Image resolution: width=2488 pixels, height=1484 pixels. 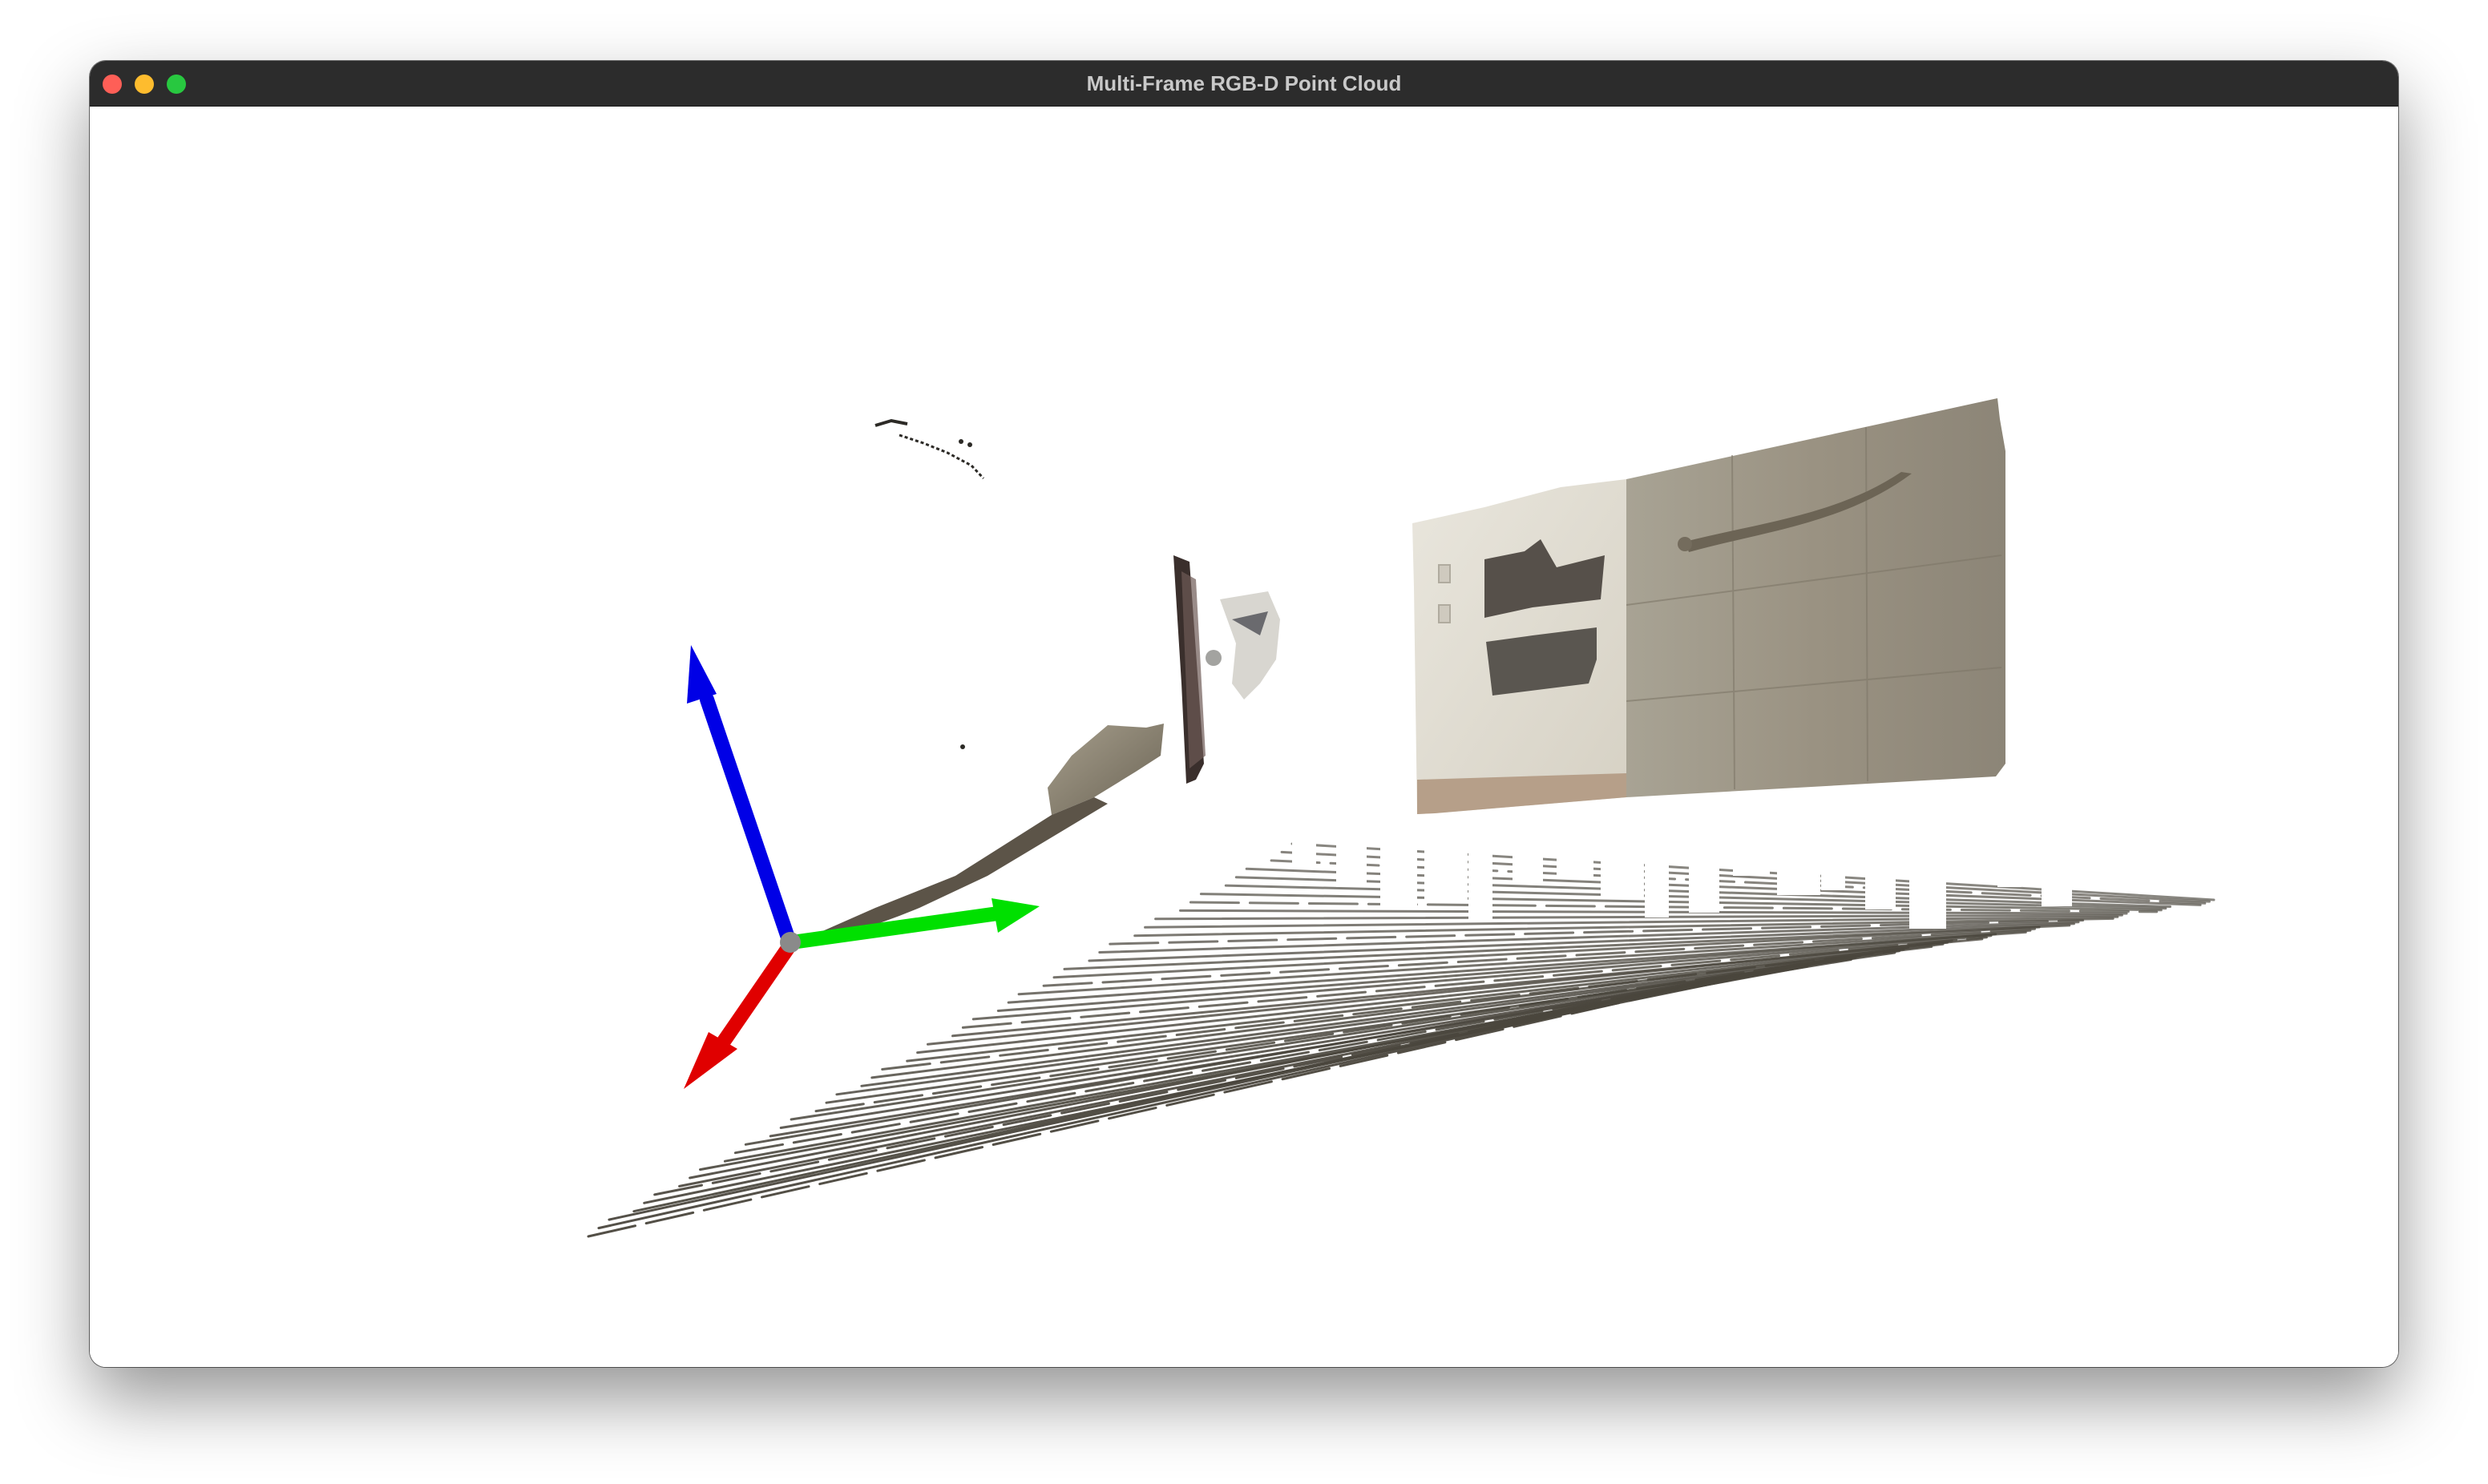 What do you see at coordinates (1815, 598) in the screenshot?
I see `back-wall` at bounding box center [1815, 598].